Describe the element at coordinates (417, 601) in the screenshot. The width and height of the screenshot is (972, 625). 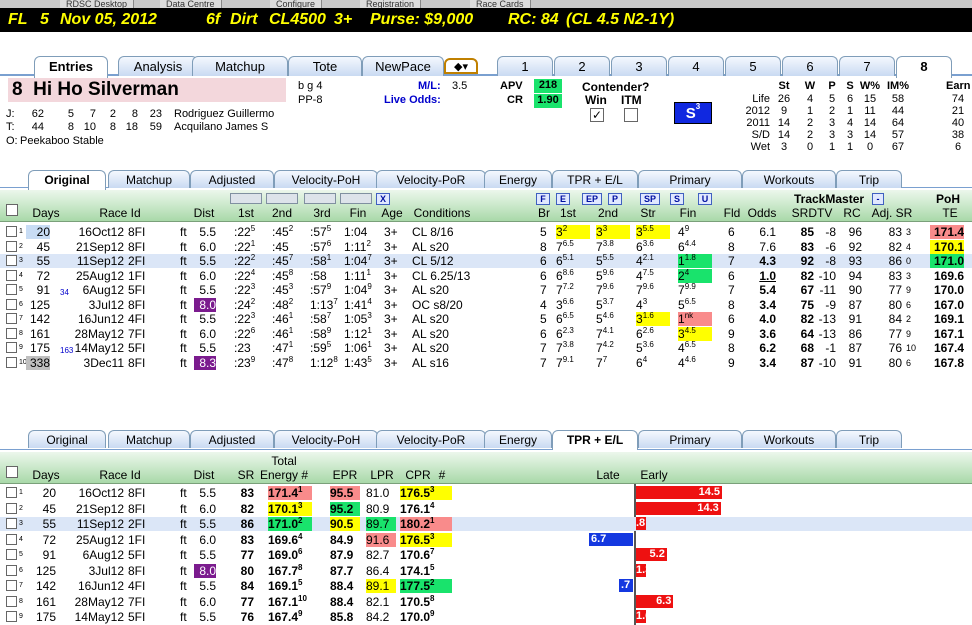
I see `cpr: 170.58` at that location.